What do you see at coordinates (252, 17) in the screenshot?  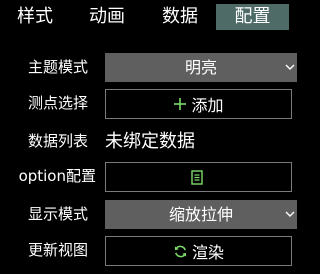 I see `tab-config: 配置` at bounding box center [252, 17].